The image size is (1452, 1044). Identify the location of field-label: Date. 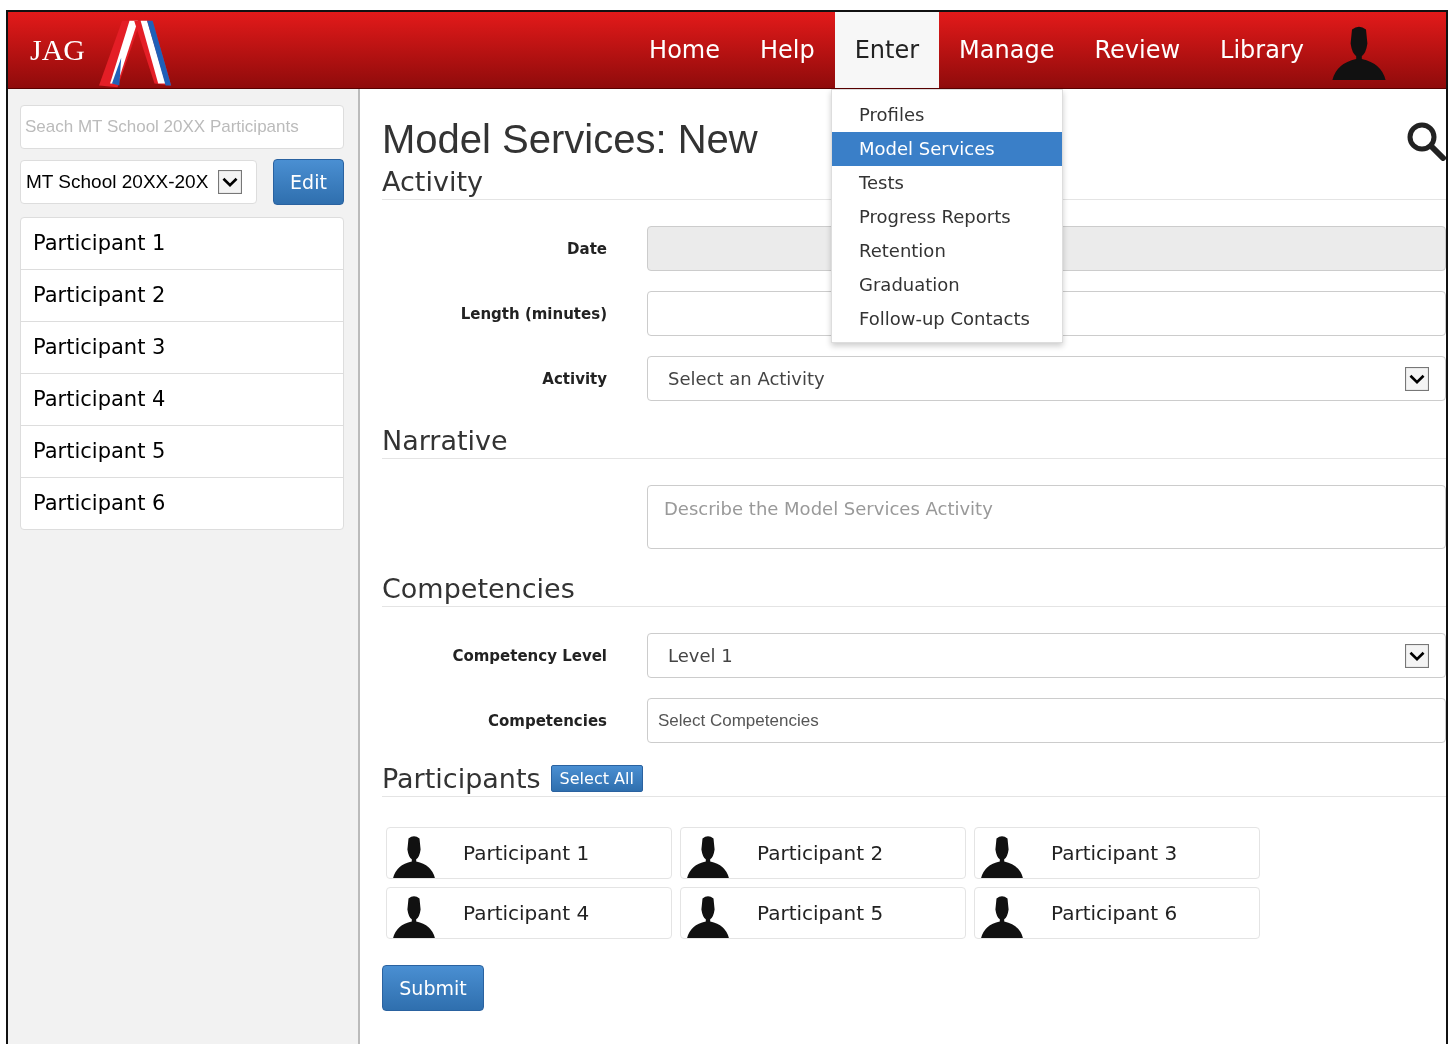
(586, 248).